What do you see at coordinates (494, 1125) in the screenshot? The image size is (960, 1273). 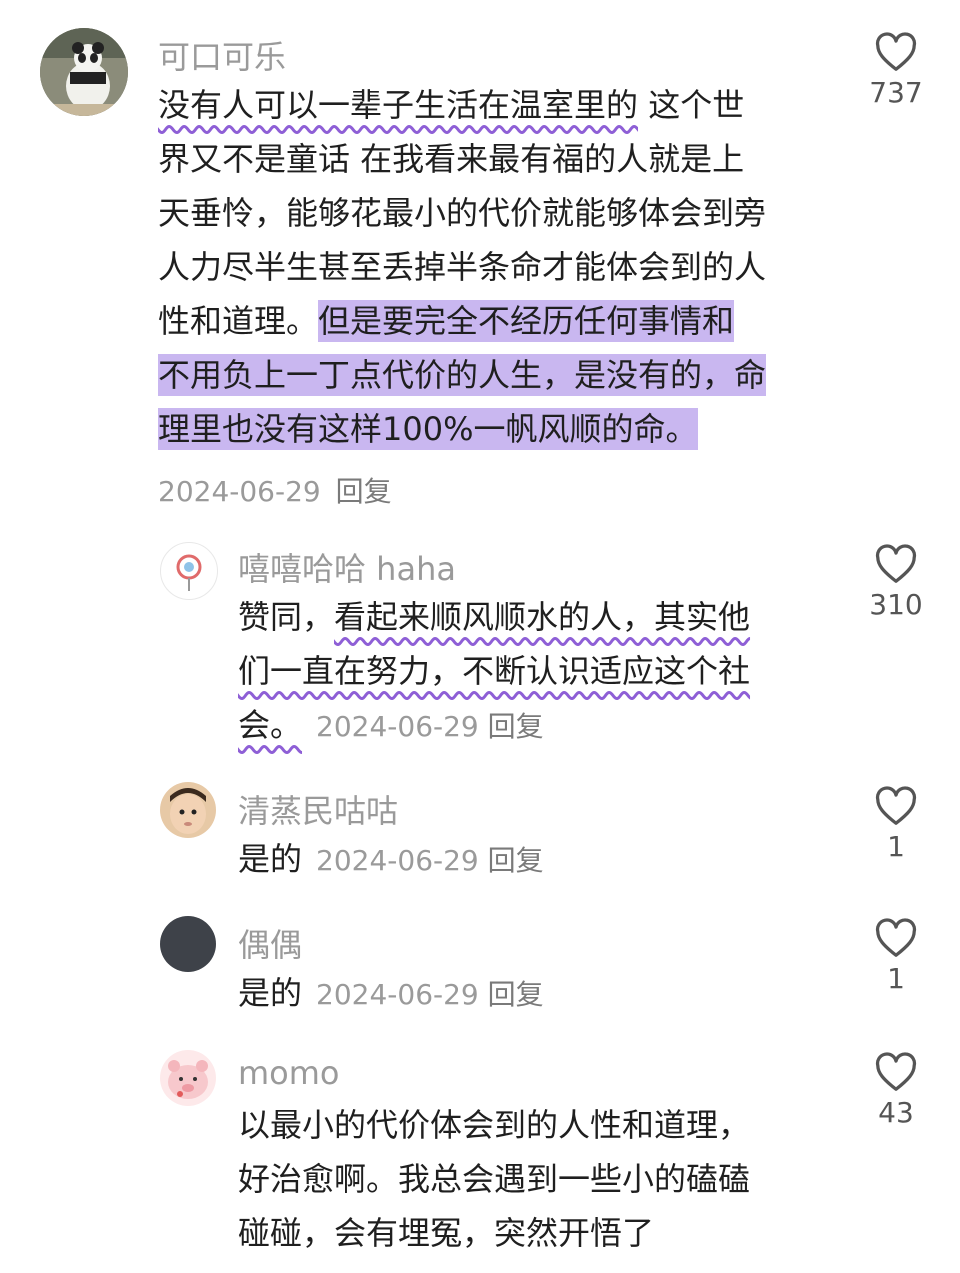 I see `text-line: 以最小的代价体会到的人性和道理，` at bounding box center [494, 1125].